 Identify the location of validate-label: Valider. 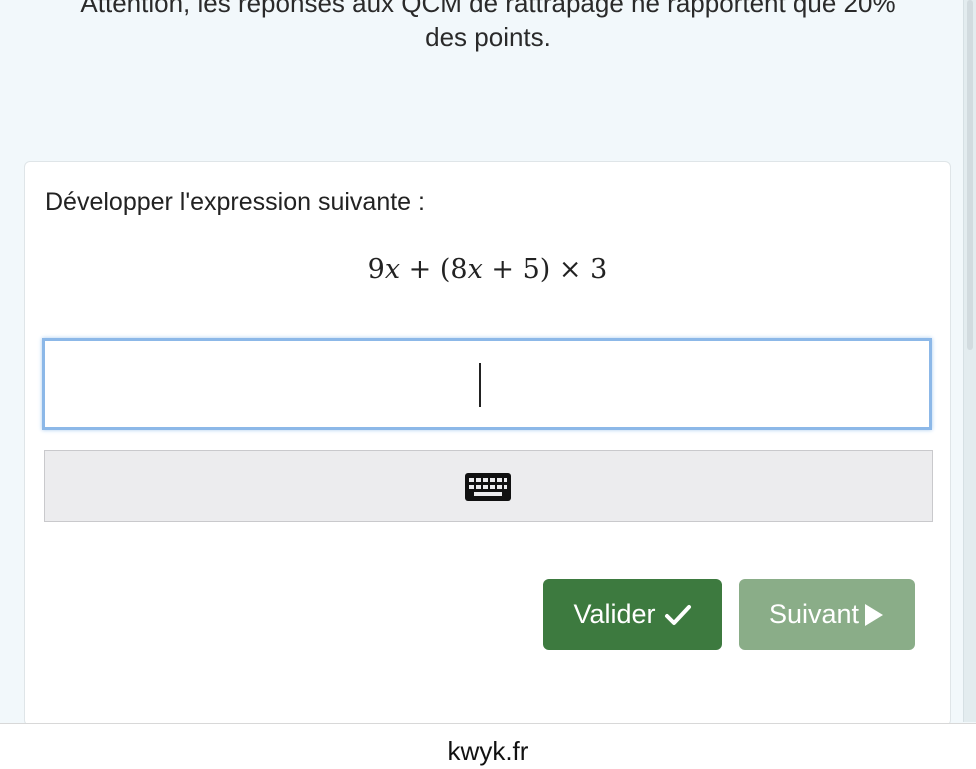
(614, 614).